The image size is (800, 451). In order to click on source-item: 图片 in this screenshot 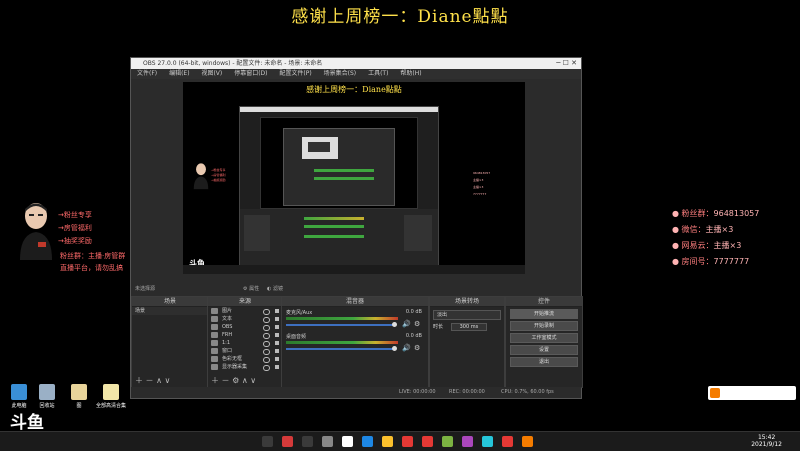, I will do `click(245, 311)`.